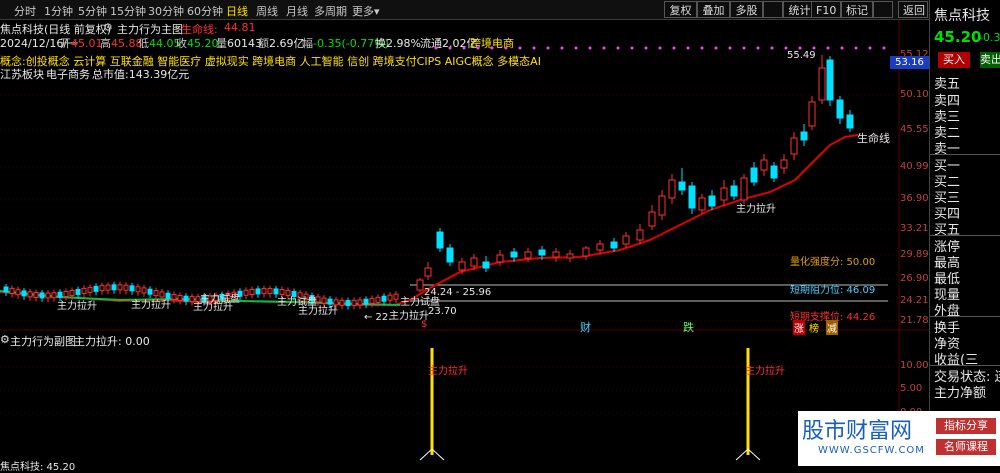  I want to click on main-net-amount: 主力净额, so click(960, 393).